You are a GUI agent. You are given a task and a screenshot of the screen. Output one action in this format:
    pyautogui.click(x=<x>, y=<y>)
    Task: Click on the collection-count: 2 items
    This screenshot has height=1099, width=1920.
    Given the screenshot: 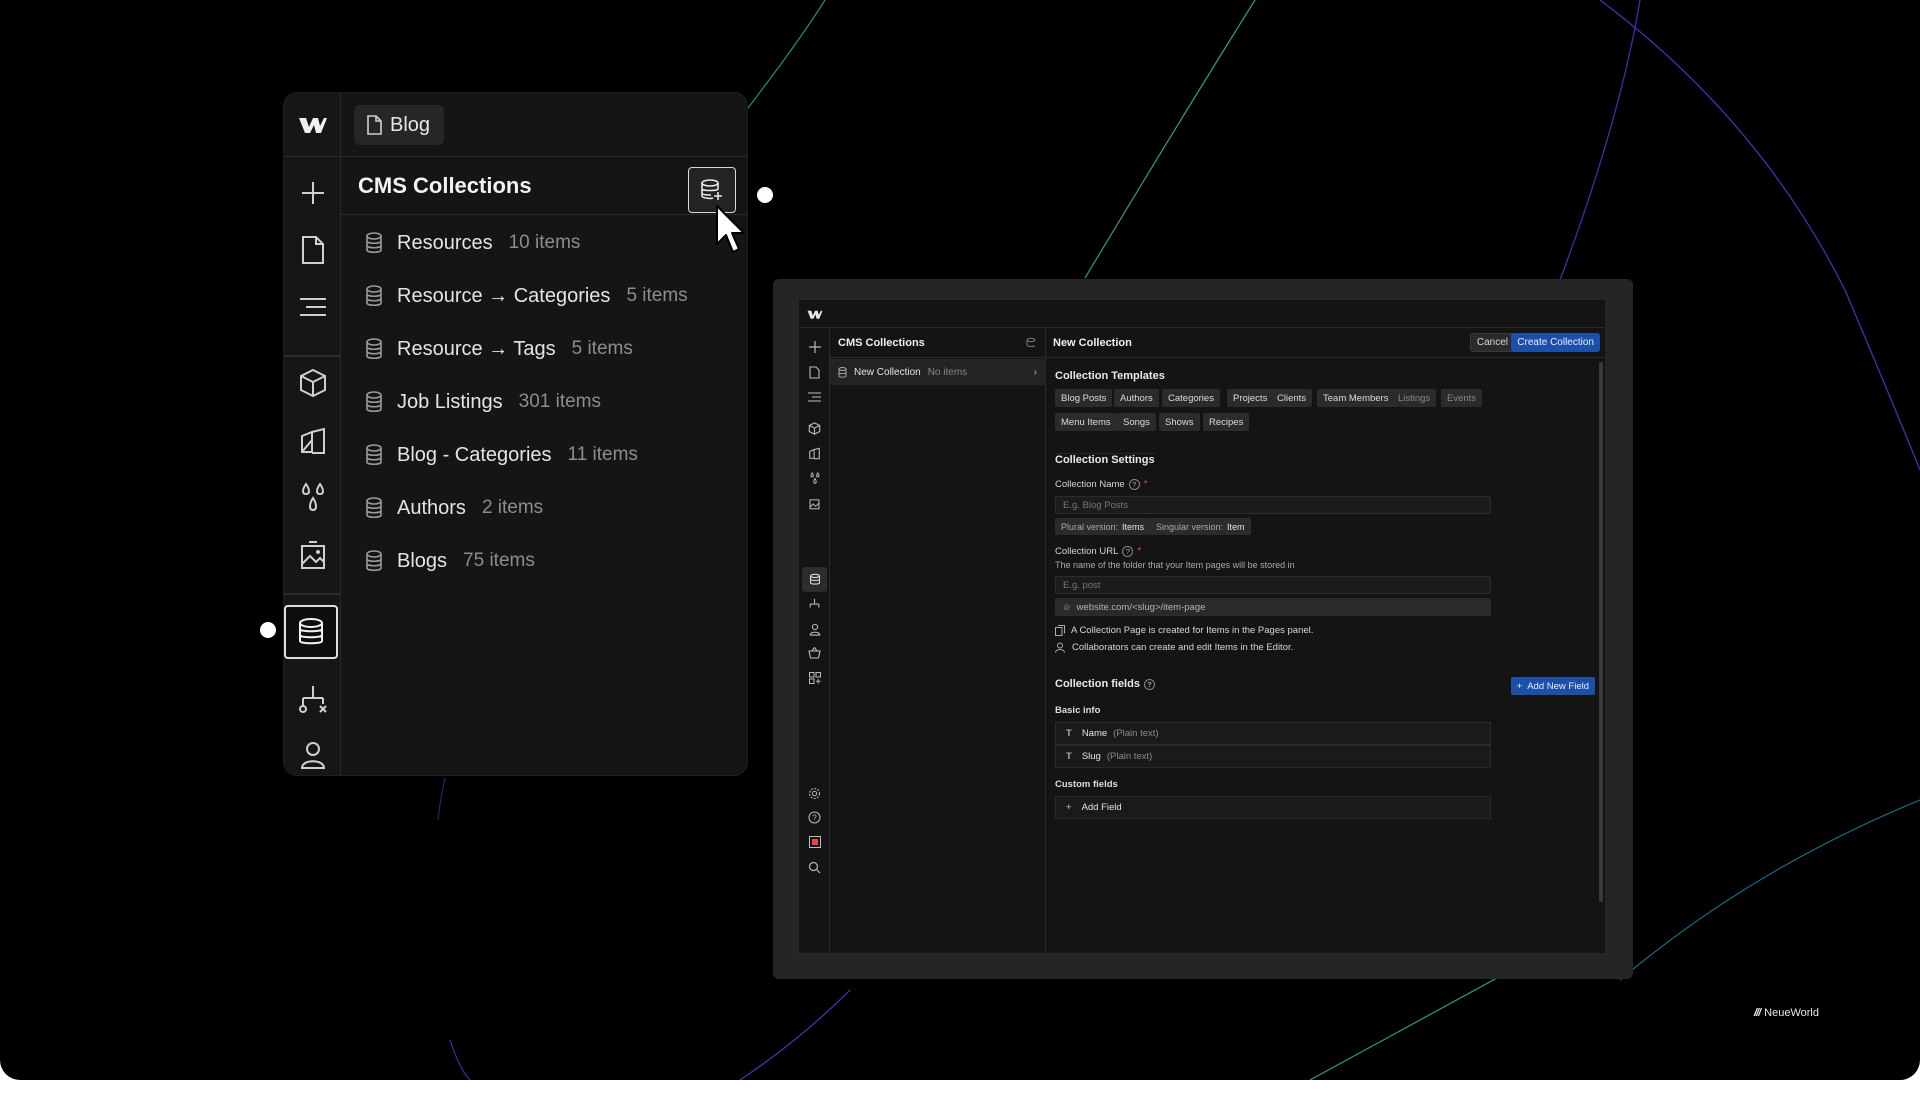 What is the action you would take?
    pyautogui.click(x=512, y=507)
    